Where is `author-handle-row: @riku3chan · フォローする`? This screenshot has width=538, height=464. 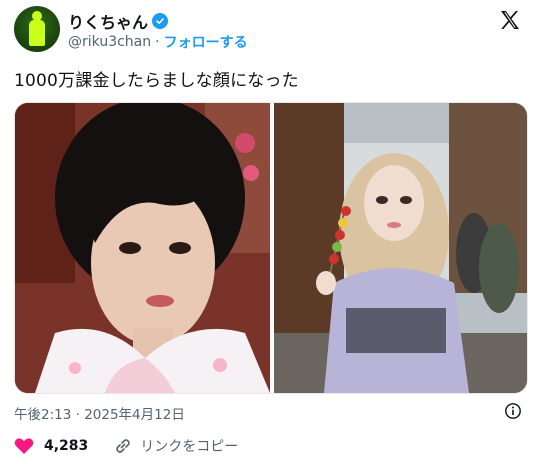
author-handle-row: @riku3chan · フォローする is located at coordinates (158, 42).